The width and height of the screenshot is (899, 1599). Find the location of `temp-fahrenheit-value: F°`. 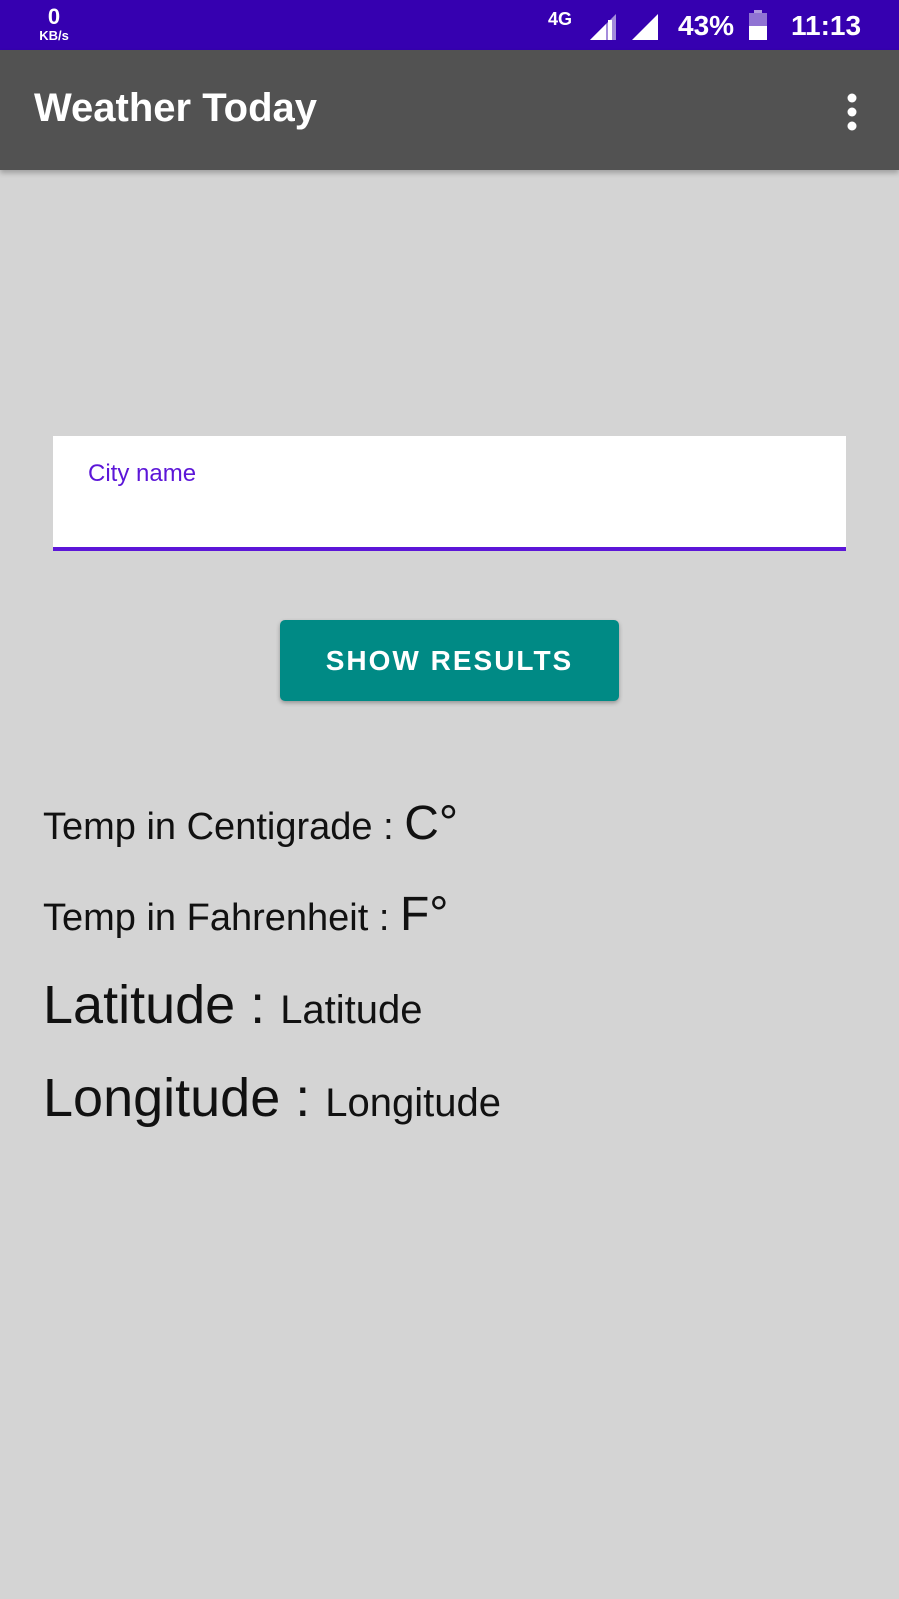

temp-fahrenheit-value: F° is located at coordinates (424, 914).